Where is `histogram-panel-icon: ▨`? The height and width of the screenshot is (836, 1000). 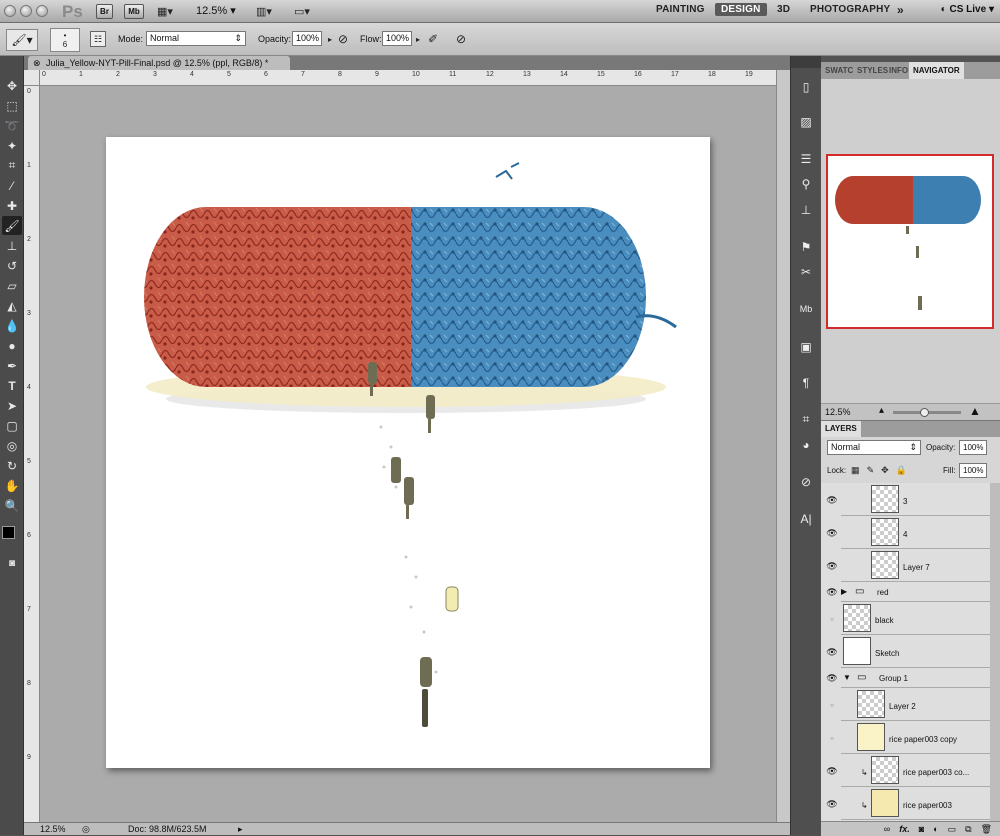 histogram-panel-icon: ▨ is located at coordinates (806, 122).